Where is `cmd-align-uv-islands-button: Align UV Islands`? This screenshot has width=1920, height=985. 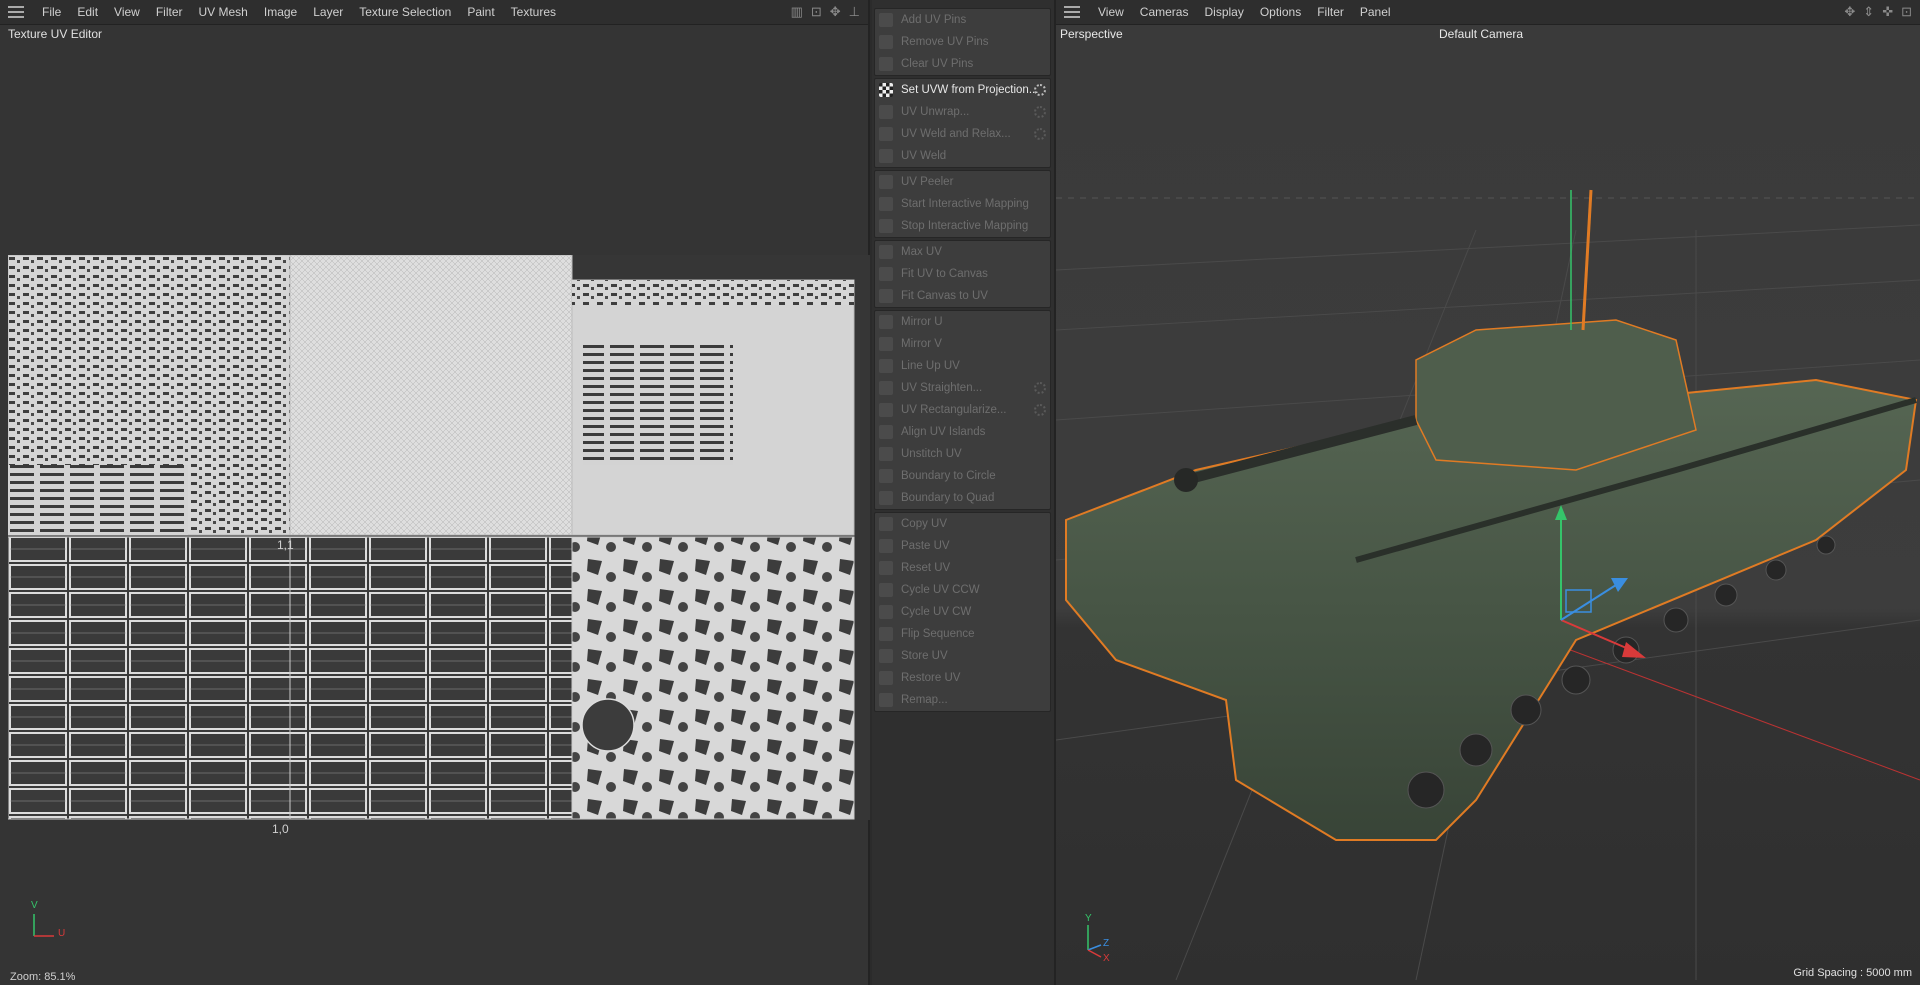 cmd-align-uv-islands-button: Align UV Islands is located at coordinates (962, 432).